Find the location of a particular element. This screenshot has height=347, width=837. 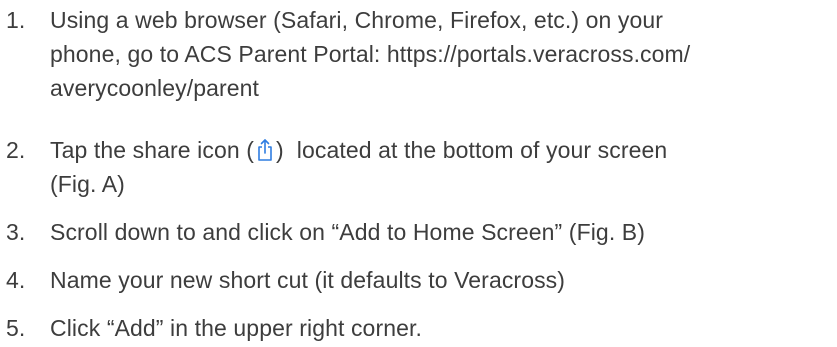

step-text-after-icon: ) located at the bottom of your screen is located at coordinates (472, 150).